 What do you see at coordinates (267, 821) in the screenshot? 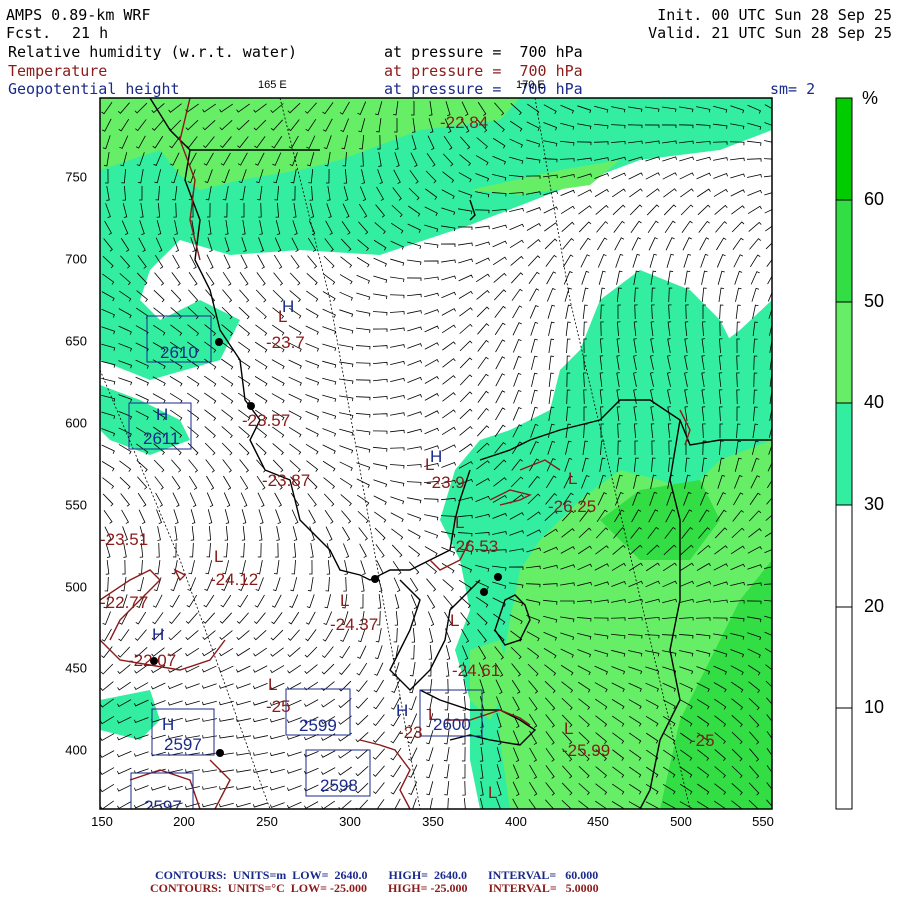
I see `x-tick-250: 250` at bounding box center [267, 821].